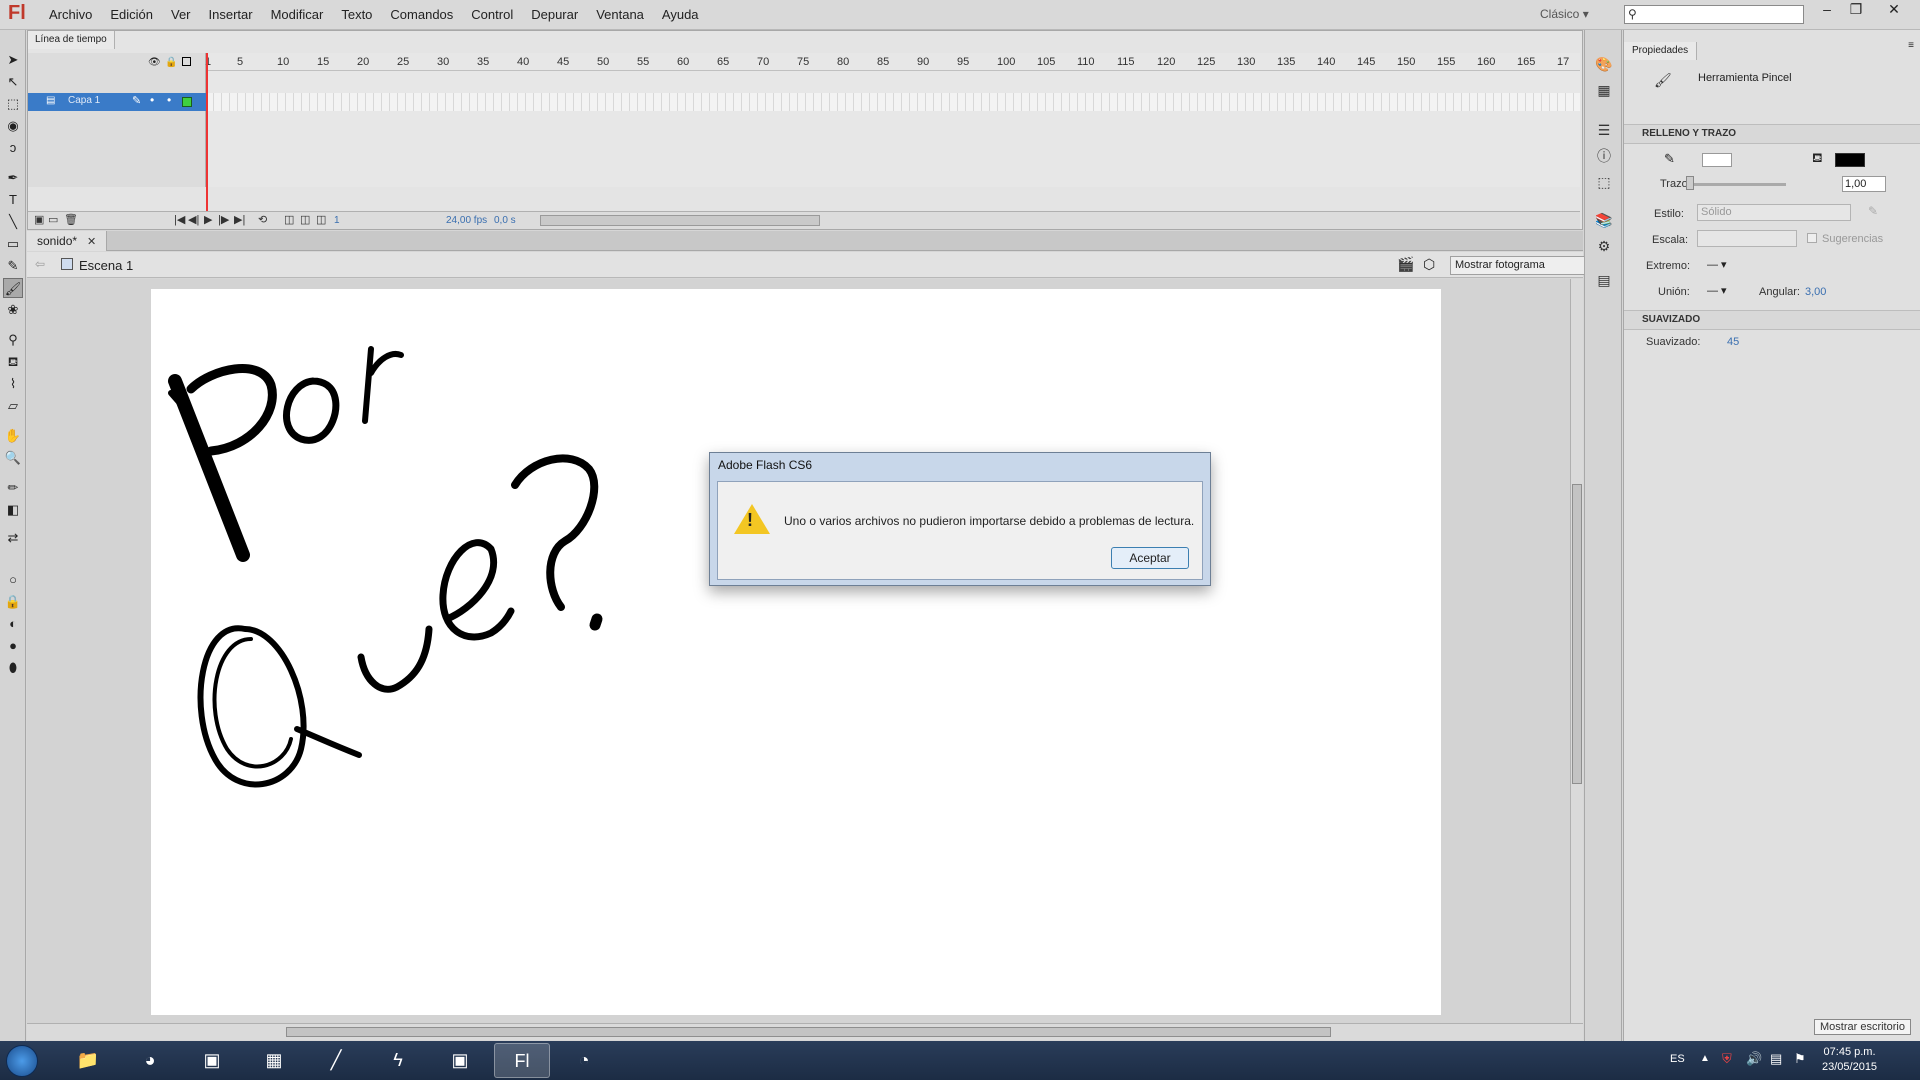  Describe the element at coordinates (1815, 292) in the screenshot. I see `miter-value: 3,00` at that location.